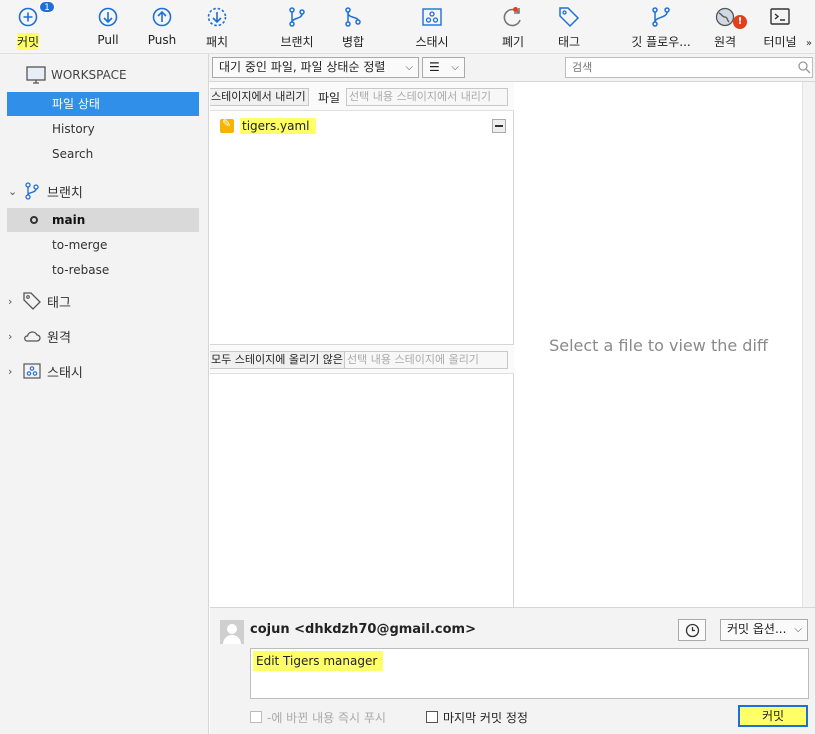 This screenshot has width=815, height=734. I want to click on branch-button: 브랜치, so click(297, 27).